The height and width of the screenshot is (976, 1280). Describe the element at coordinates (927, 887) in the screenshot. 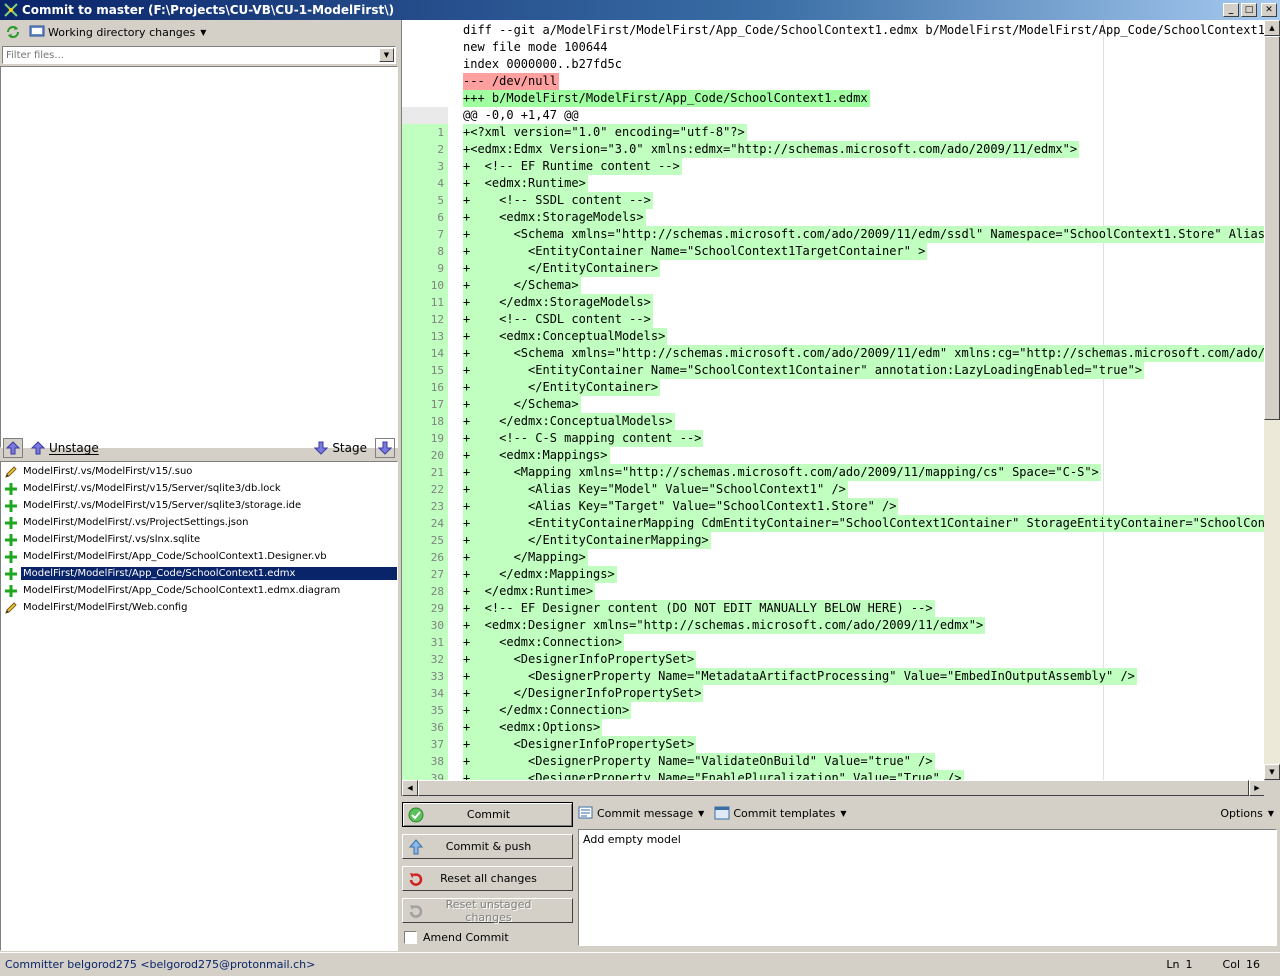

I see `commit-message-textbox: Add empty model` at that location.